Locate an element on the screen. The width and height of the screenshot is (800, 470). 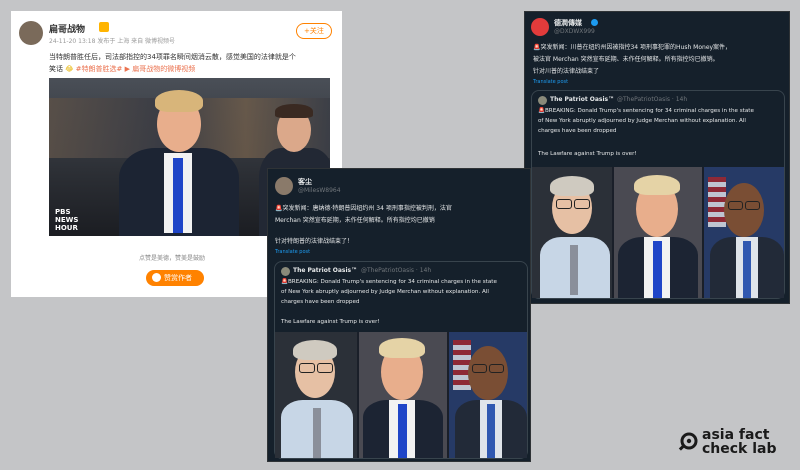
weibo-body-line2: 笑话 😂 #特朗普胜选# ▶ 扁哥战物的微博视频 is located at coordinates (122, 69).